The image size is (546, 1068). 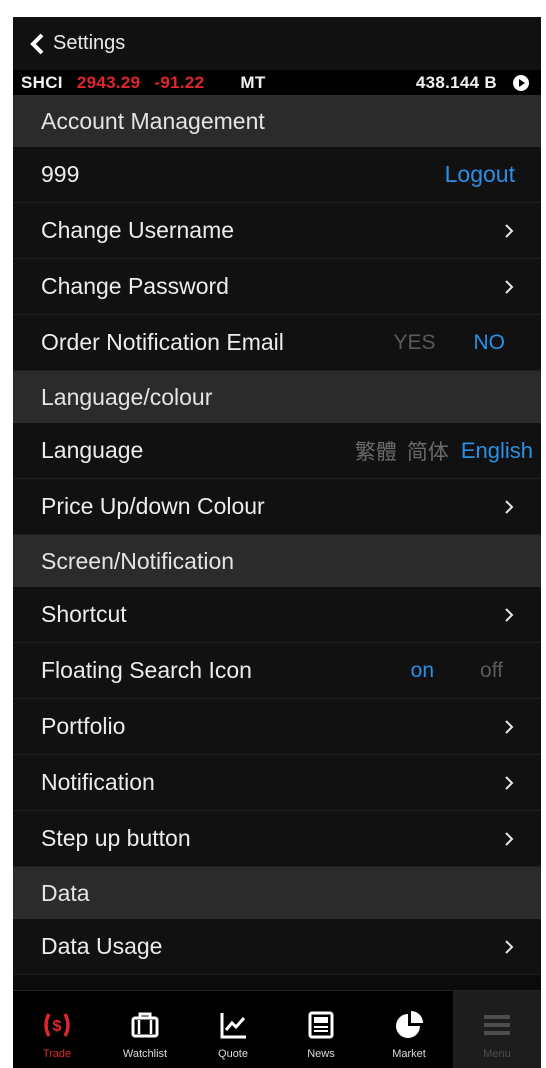 I want to click on section-screen-notification: Screen/Notification, so click(x=277, y=561).